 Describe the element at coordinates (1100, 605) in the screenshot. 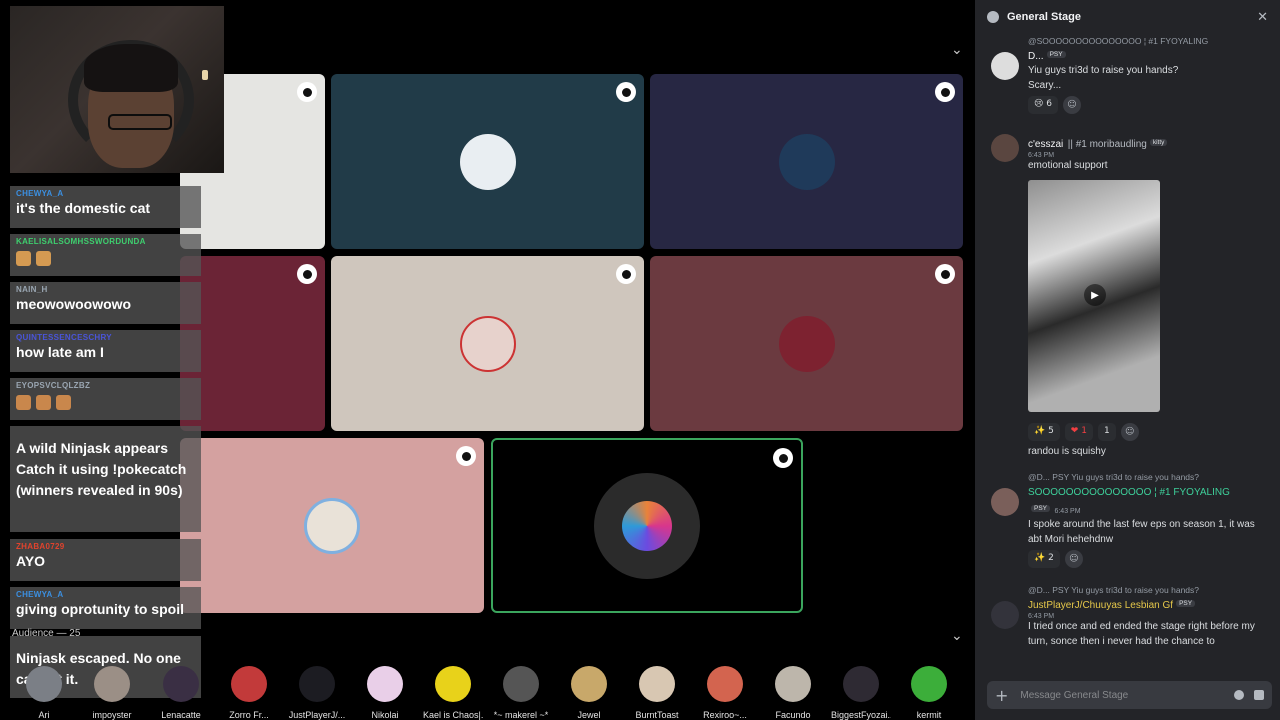

I see `username: JustPlayerJ/Chuuyas Lesbian Gf` at that location.